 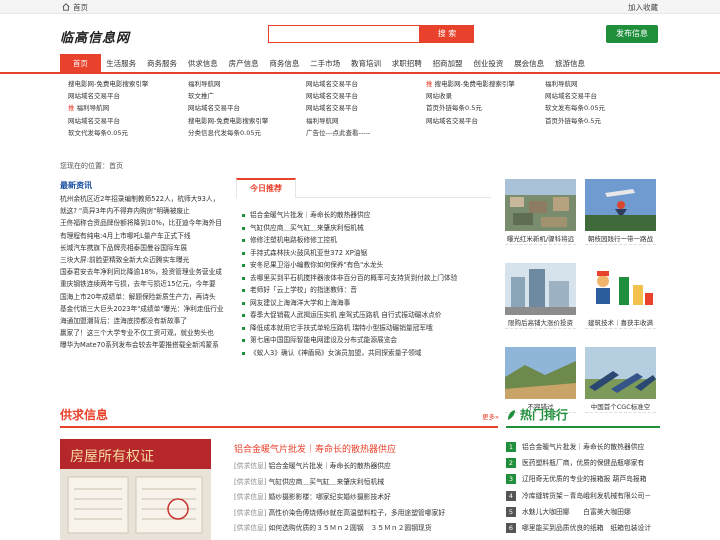 I want to click on news-item: 海通加盟潮背后：连海底捞都没有新故事了, so click(x=146, y=321).